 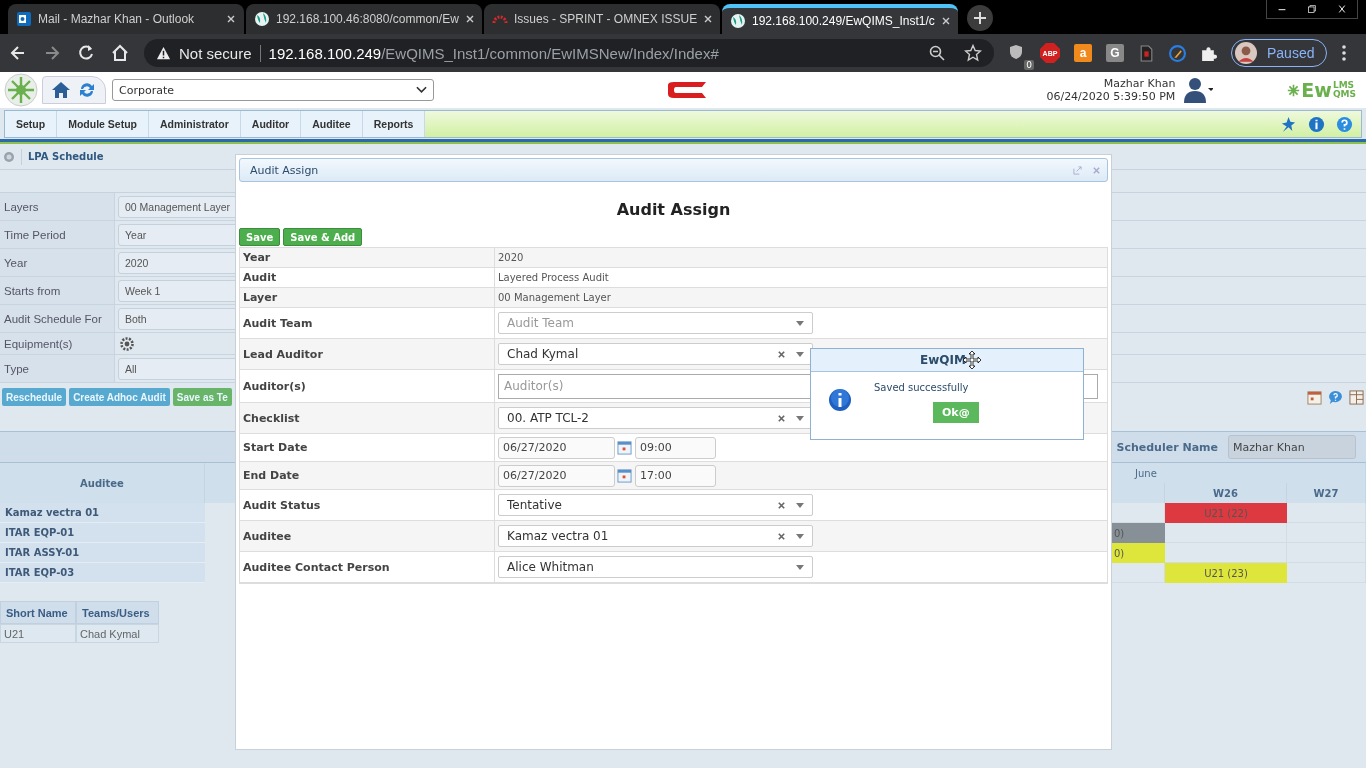 I want to click on field-value: 00 Management Layer, so click(x=554, y=297).